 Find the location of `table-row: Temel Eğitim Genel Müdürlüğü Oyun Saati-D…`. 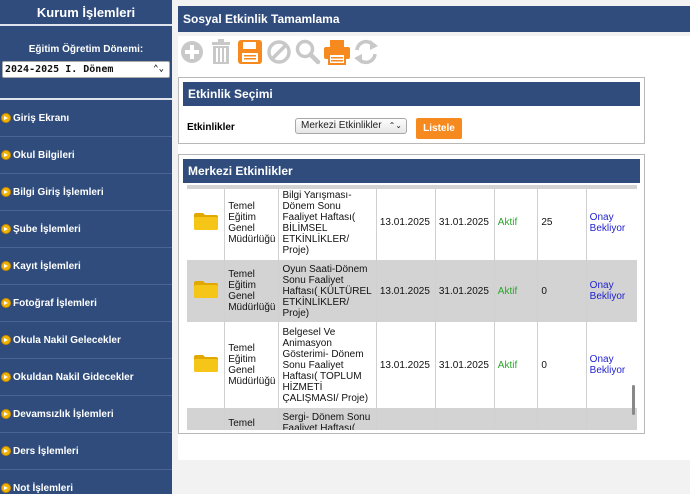

table-row: Temel Eğitim Genel Müdürlüğü Oyun Saati-D… is located at coordinates (412, 291).